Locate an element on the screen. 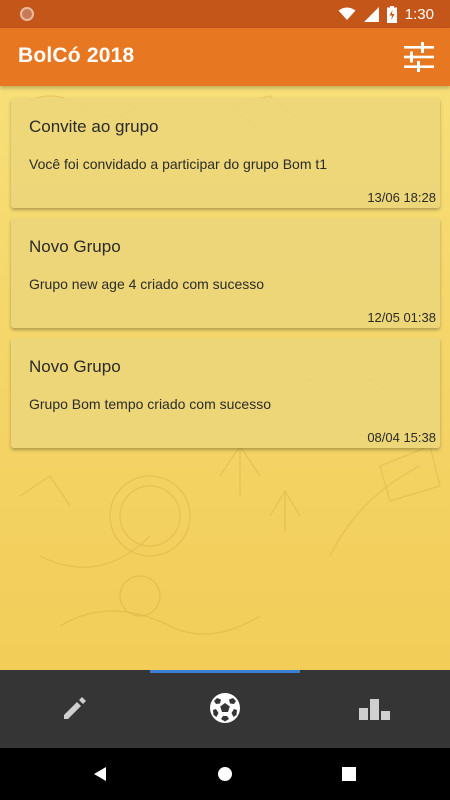 This screenshot has height=800, width=450. status-time: 1:30 is located at coordinates (419, 14).